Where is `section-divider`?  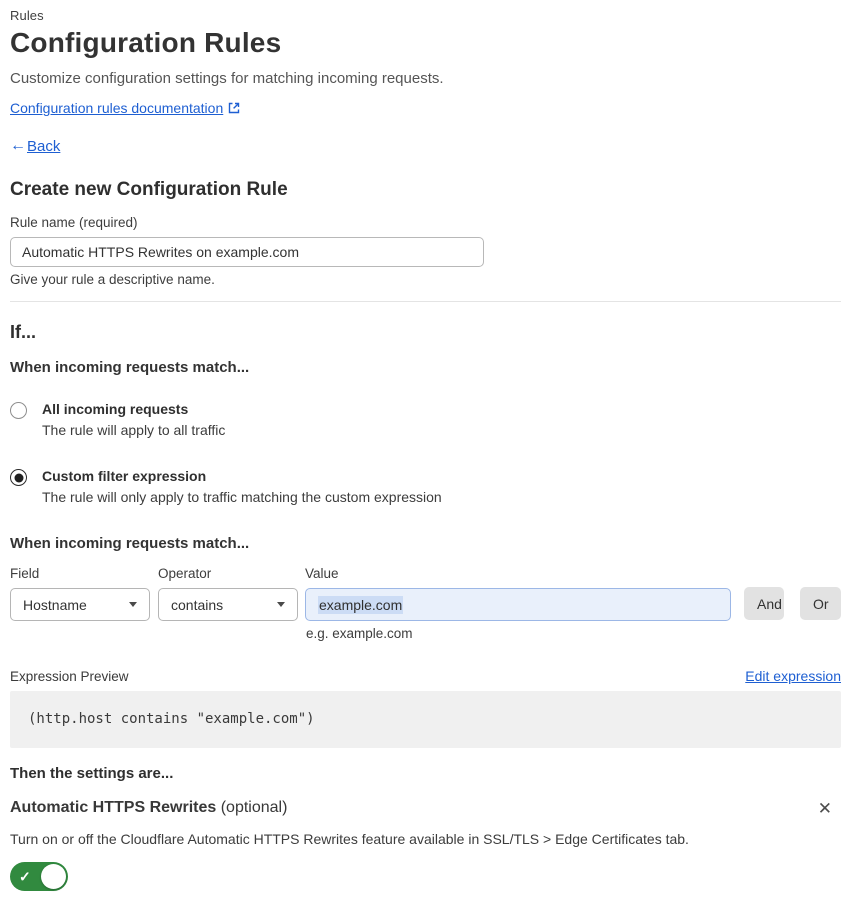 section-divider is located at coordinates (425, 301).